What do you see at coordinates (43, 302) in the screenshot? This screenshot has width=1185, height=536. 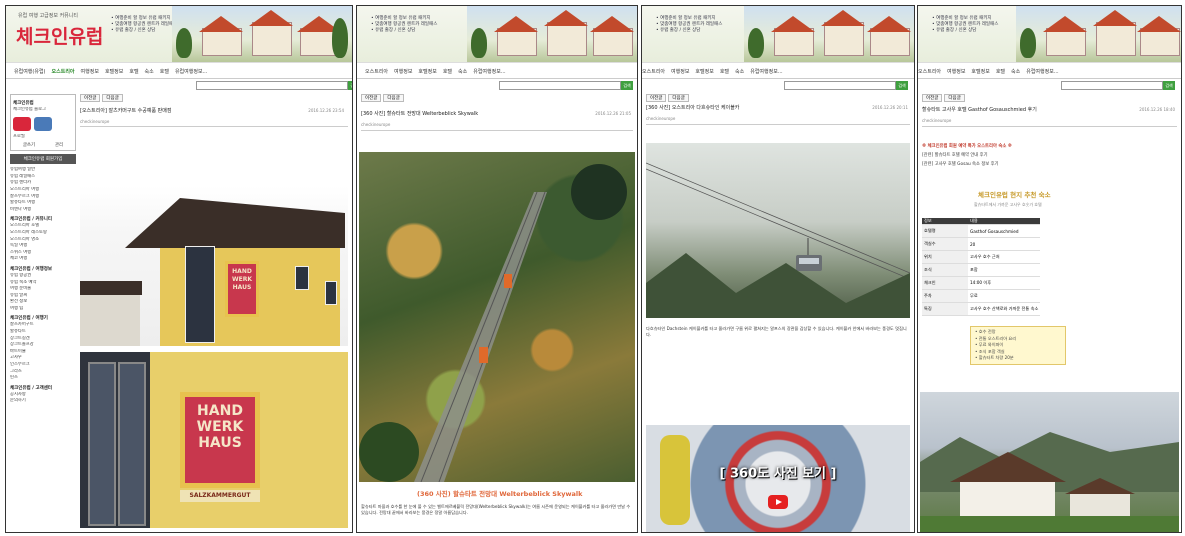 I see `category-item: 환전 정보` at bounding box center [43, 302].